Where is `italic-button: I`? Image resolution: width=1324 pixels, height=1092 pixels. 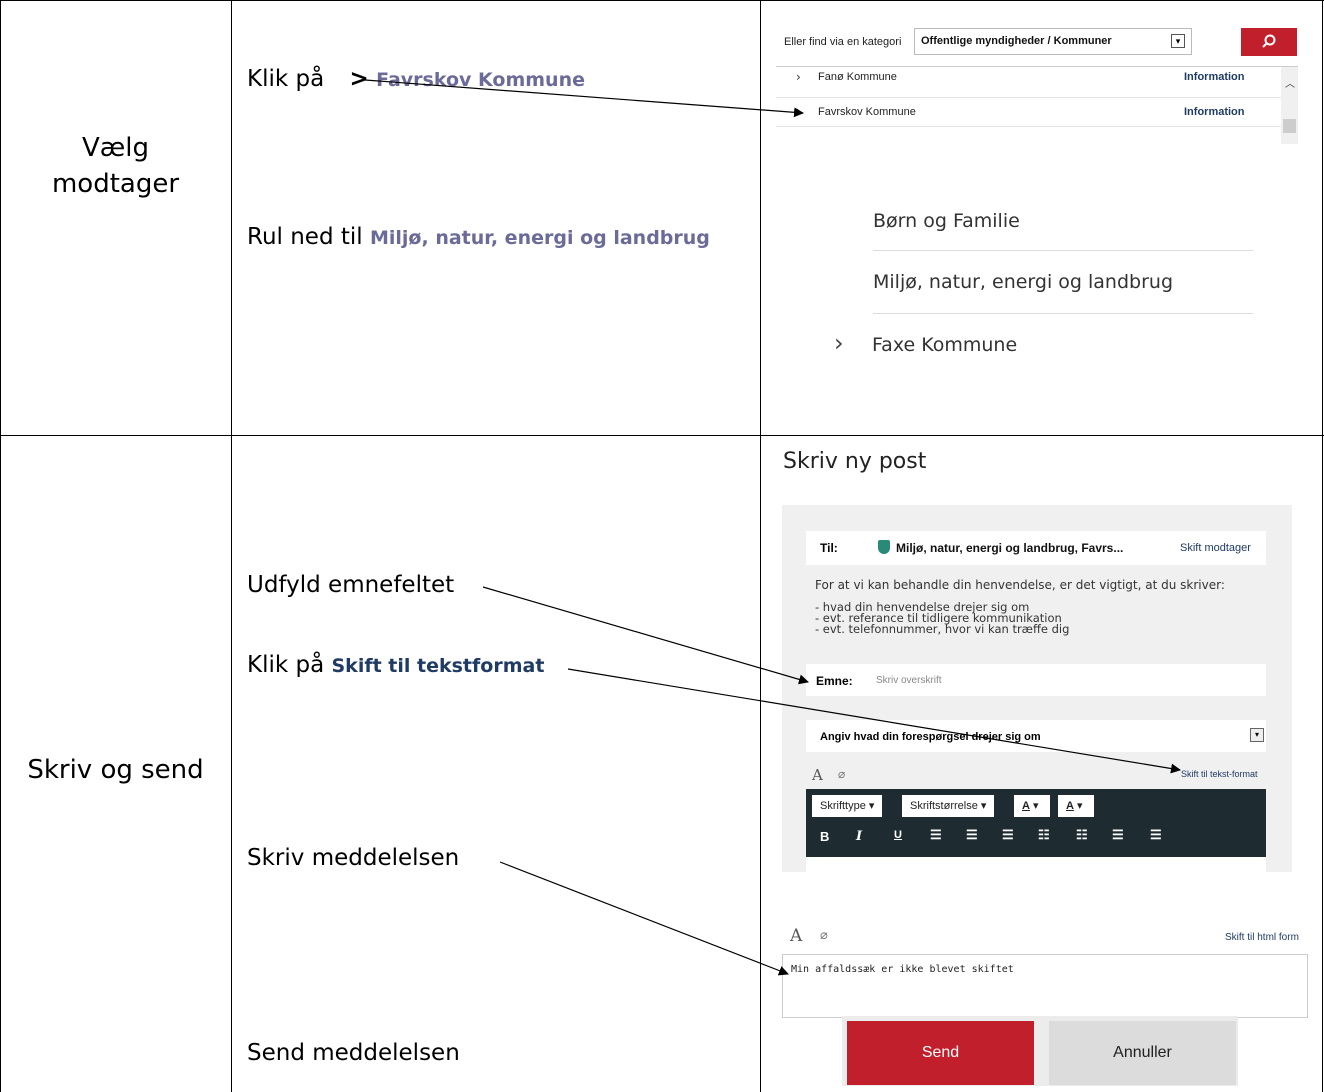 italic-button: I is located at coordinates (859, 836).